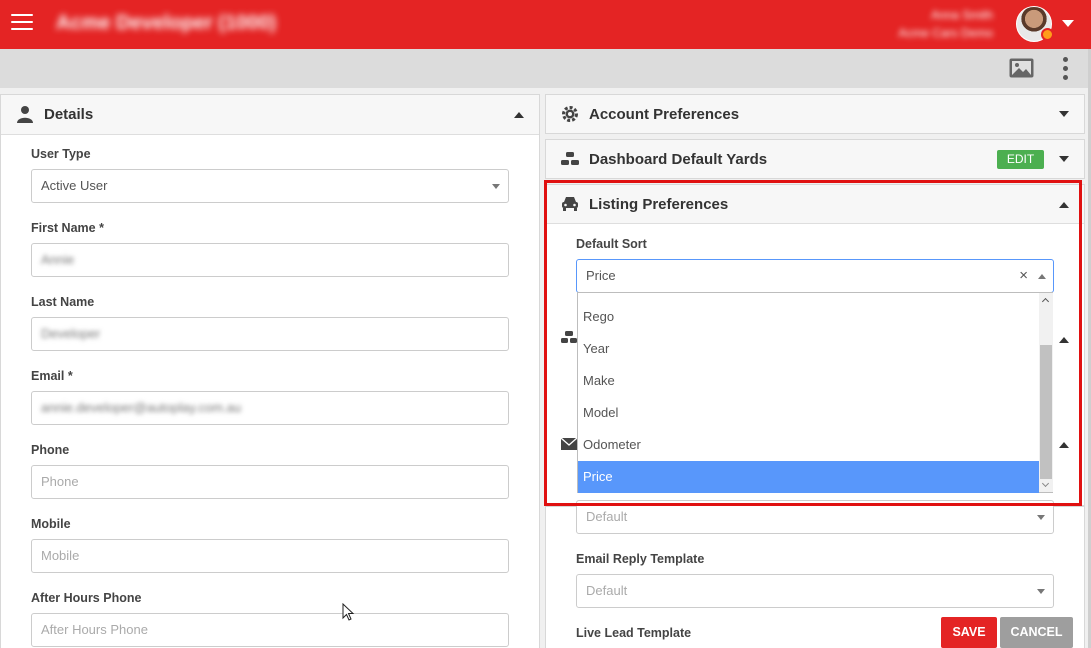 This screenshot has width=1091, height=648. I want to click on sub-toolbar, so click(545, 68).